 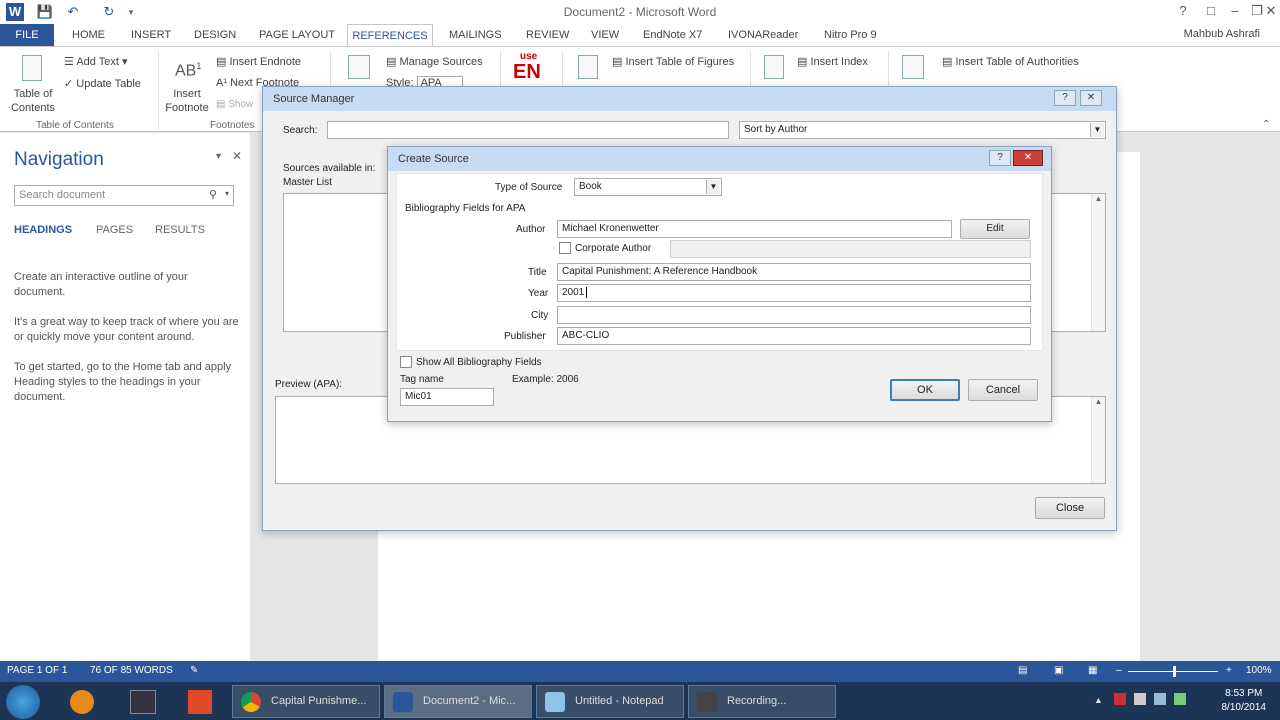 What do you see at coordinates (832, 61) in the screenshot?
I see `insert-index-button: ▤ Insert Index` at bounding box center [832, 61].